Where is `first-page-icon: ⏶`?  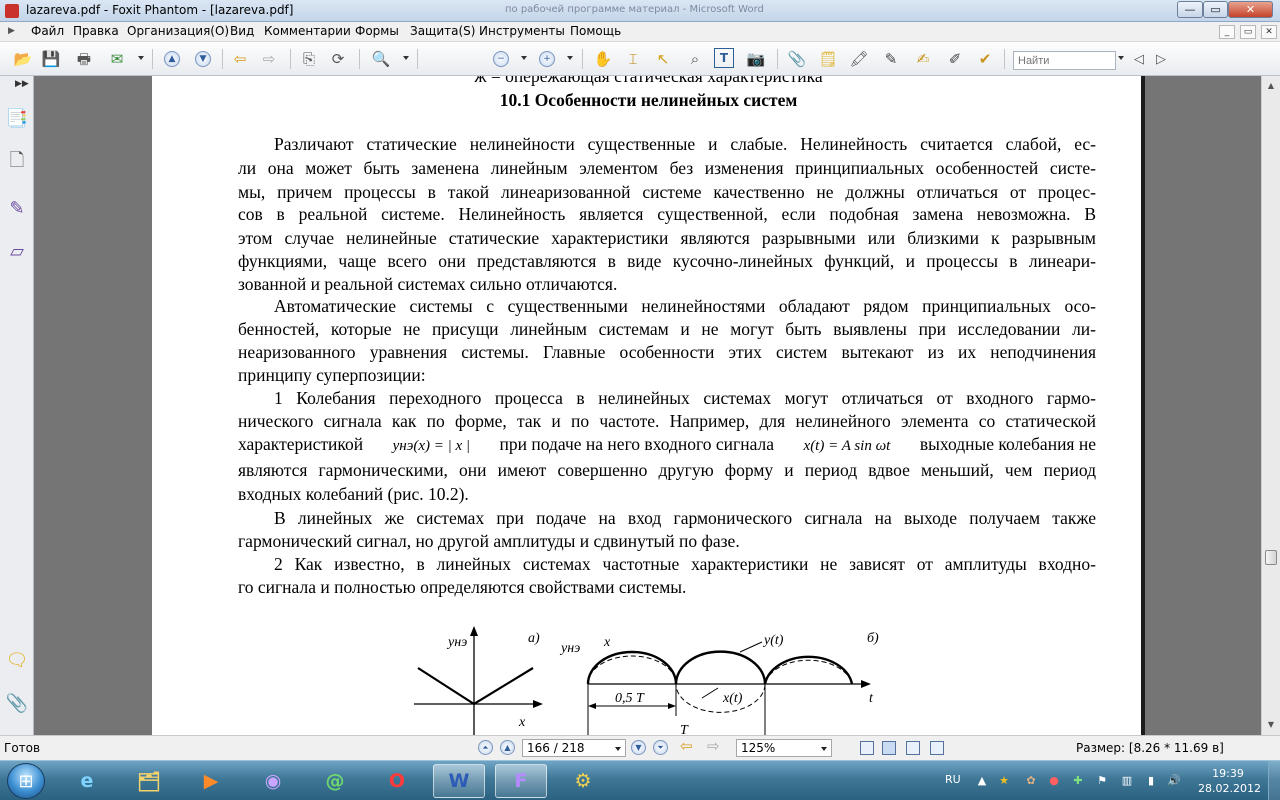
first-page-icon: ⏶ is located at coordinates (485, 747).